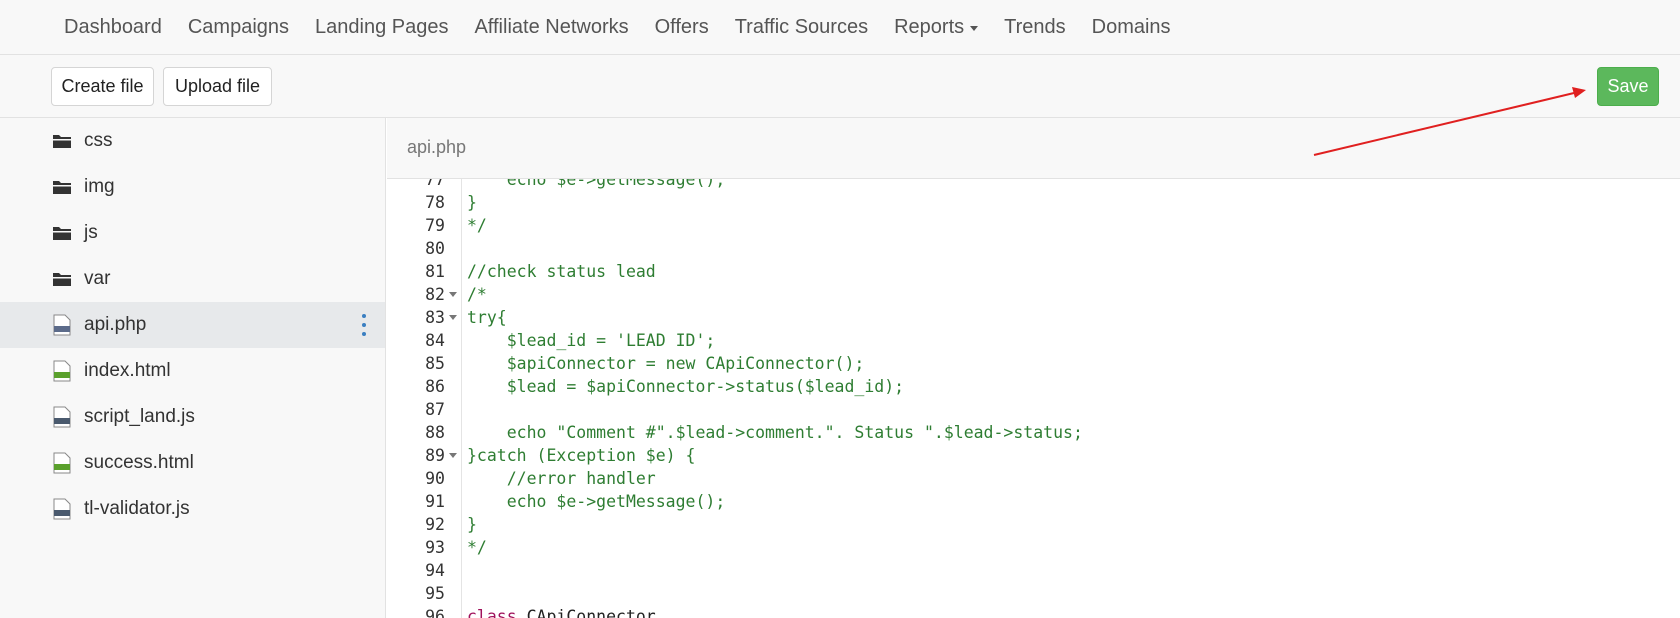 This screenshot has height=618, width=1680. What do you see at coordinates (1033, 501) in the screenshot?
I see `code-line: 91 echo $e->getMessage();` at bounding box center [1033, 501].